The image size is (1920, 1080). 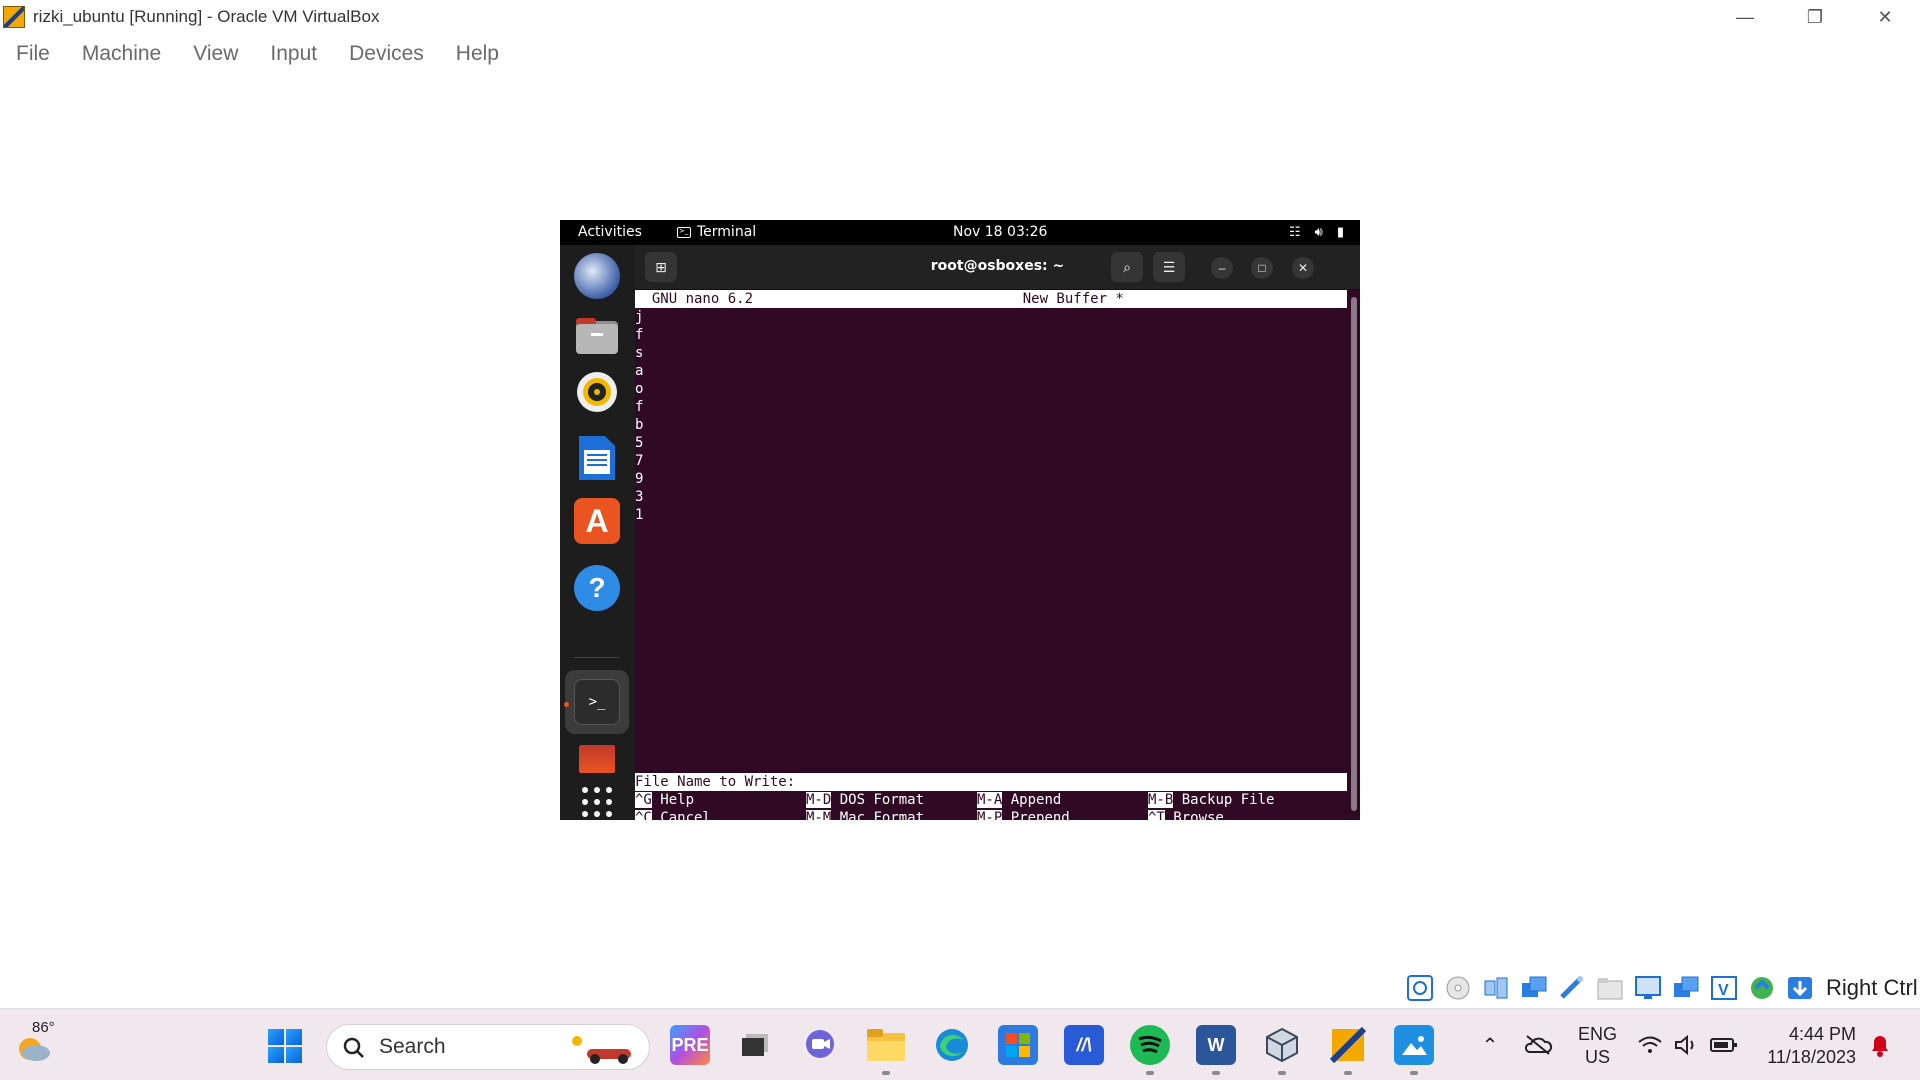 What do you see at coordinates (1420, 988) in the screenshot?
I see `hard-disk-icon` at bounding box center [1420, 988].